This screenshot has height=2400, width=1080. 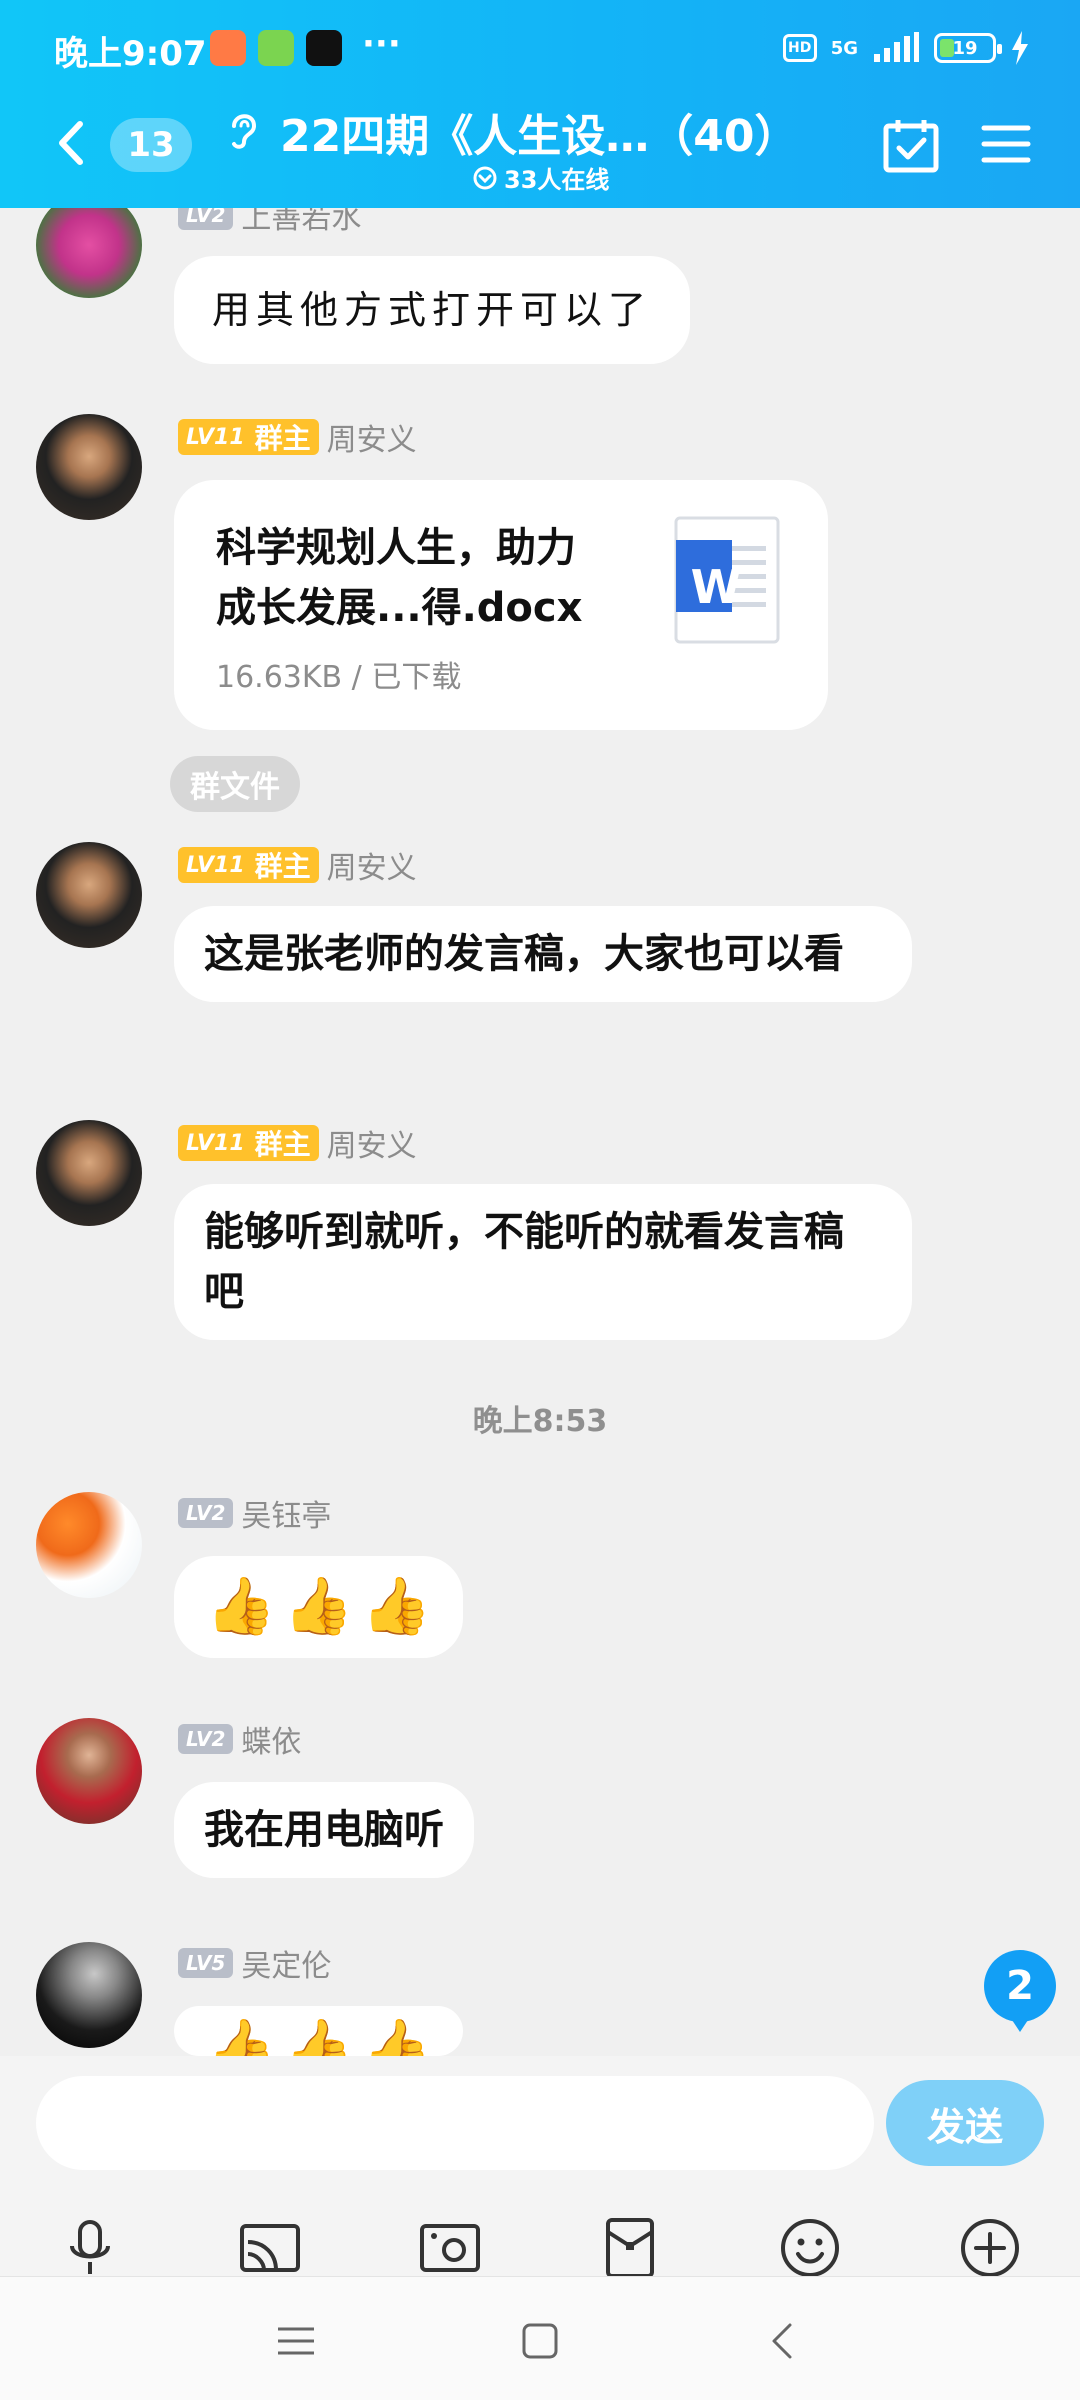 What do you see at coordinates (228, 48) in the screenshot?
I see `shop-app-icon` at bounding box center [228, 48].